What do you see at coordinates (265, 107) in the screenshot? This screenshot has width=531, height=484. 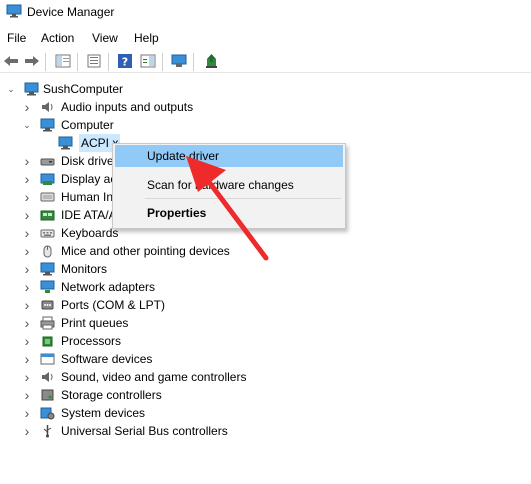 I see `tree-item: › Audio inputs and outputs` at bounding box center [265, 107].